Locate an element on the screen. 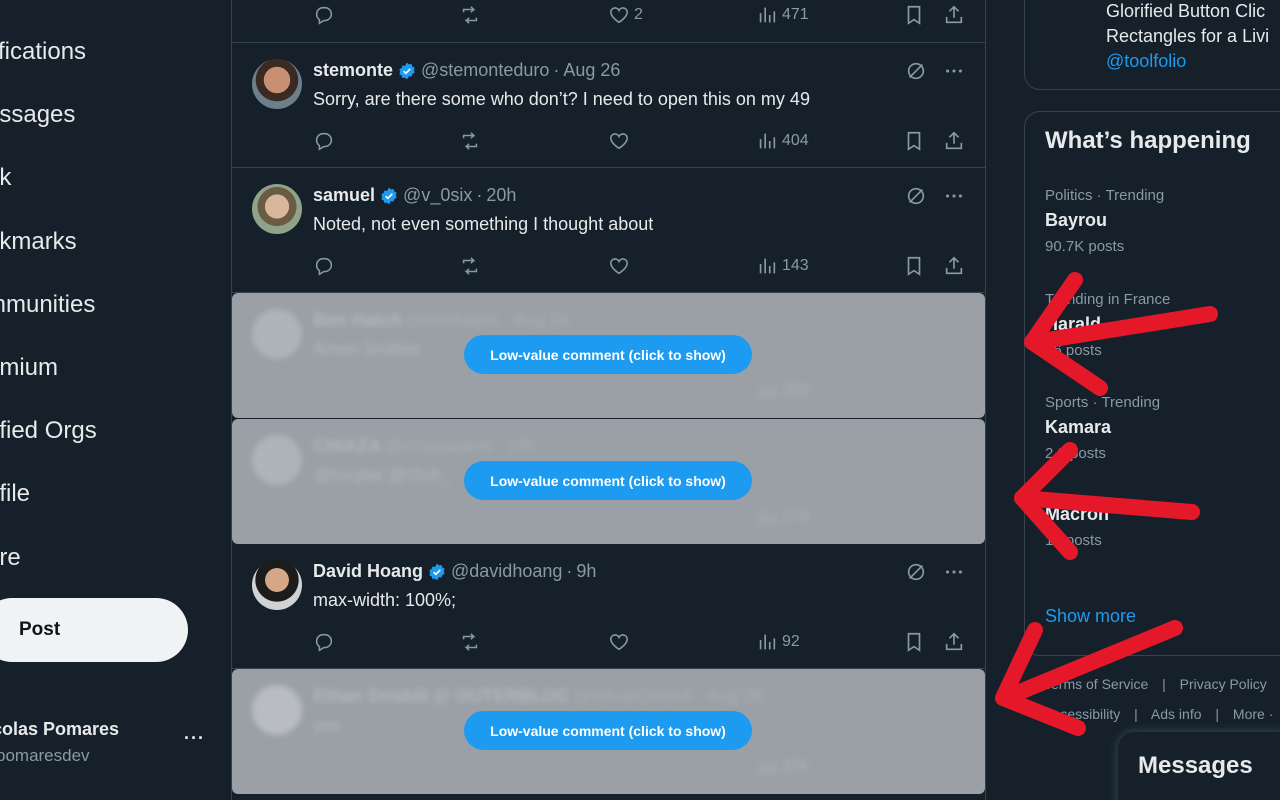 This screenshot has width=1280, height=800. views-button: 143 is located at coordinates (782, 266).